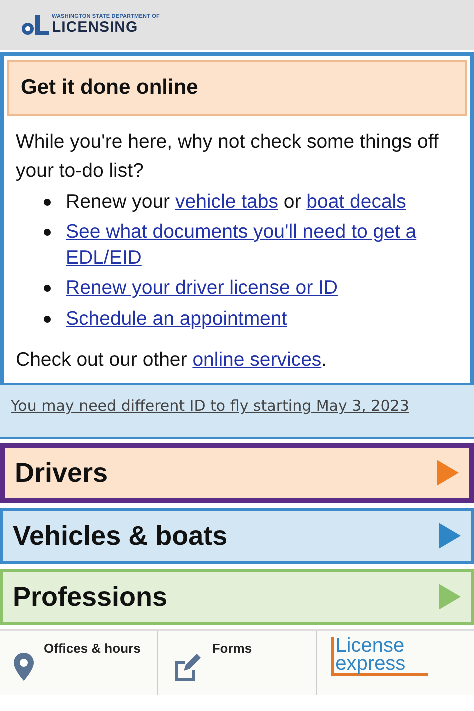  What do you see at coordinates (92, 648) in the screenshot?
I see `offices-link: Offices & hours` at bounding box center [92, 648].